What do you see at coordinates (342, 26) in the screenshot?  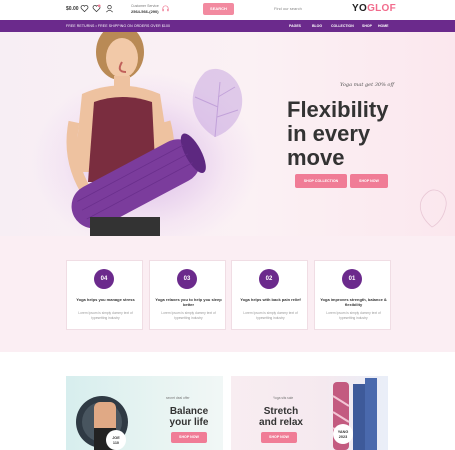 I see `nav-item-collection: COLLECTION` at bounding box center [342, 26].